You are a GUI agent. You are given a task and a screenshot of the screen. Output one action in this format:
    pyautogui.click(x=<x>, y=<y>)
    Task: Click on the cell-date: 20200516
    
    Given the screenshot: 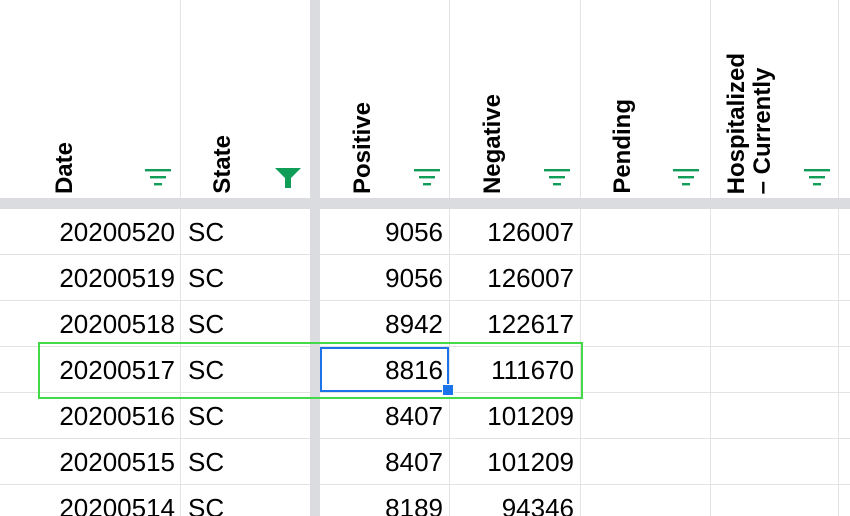 What is the action you would take?
    pyautogui.click(x=87, y=416)
    